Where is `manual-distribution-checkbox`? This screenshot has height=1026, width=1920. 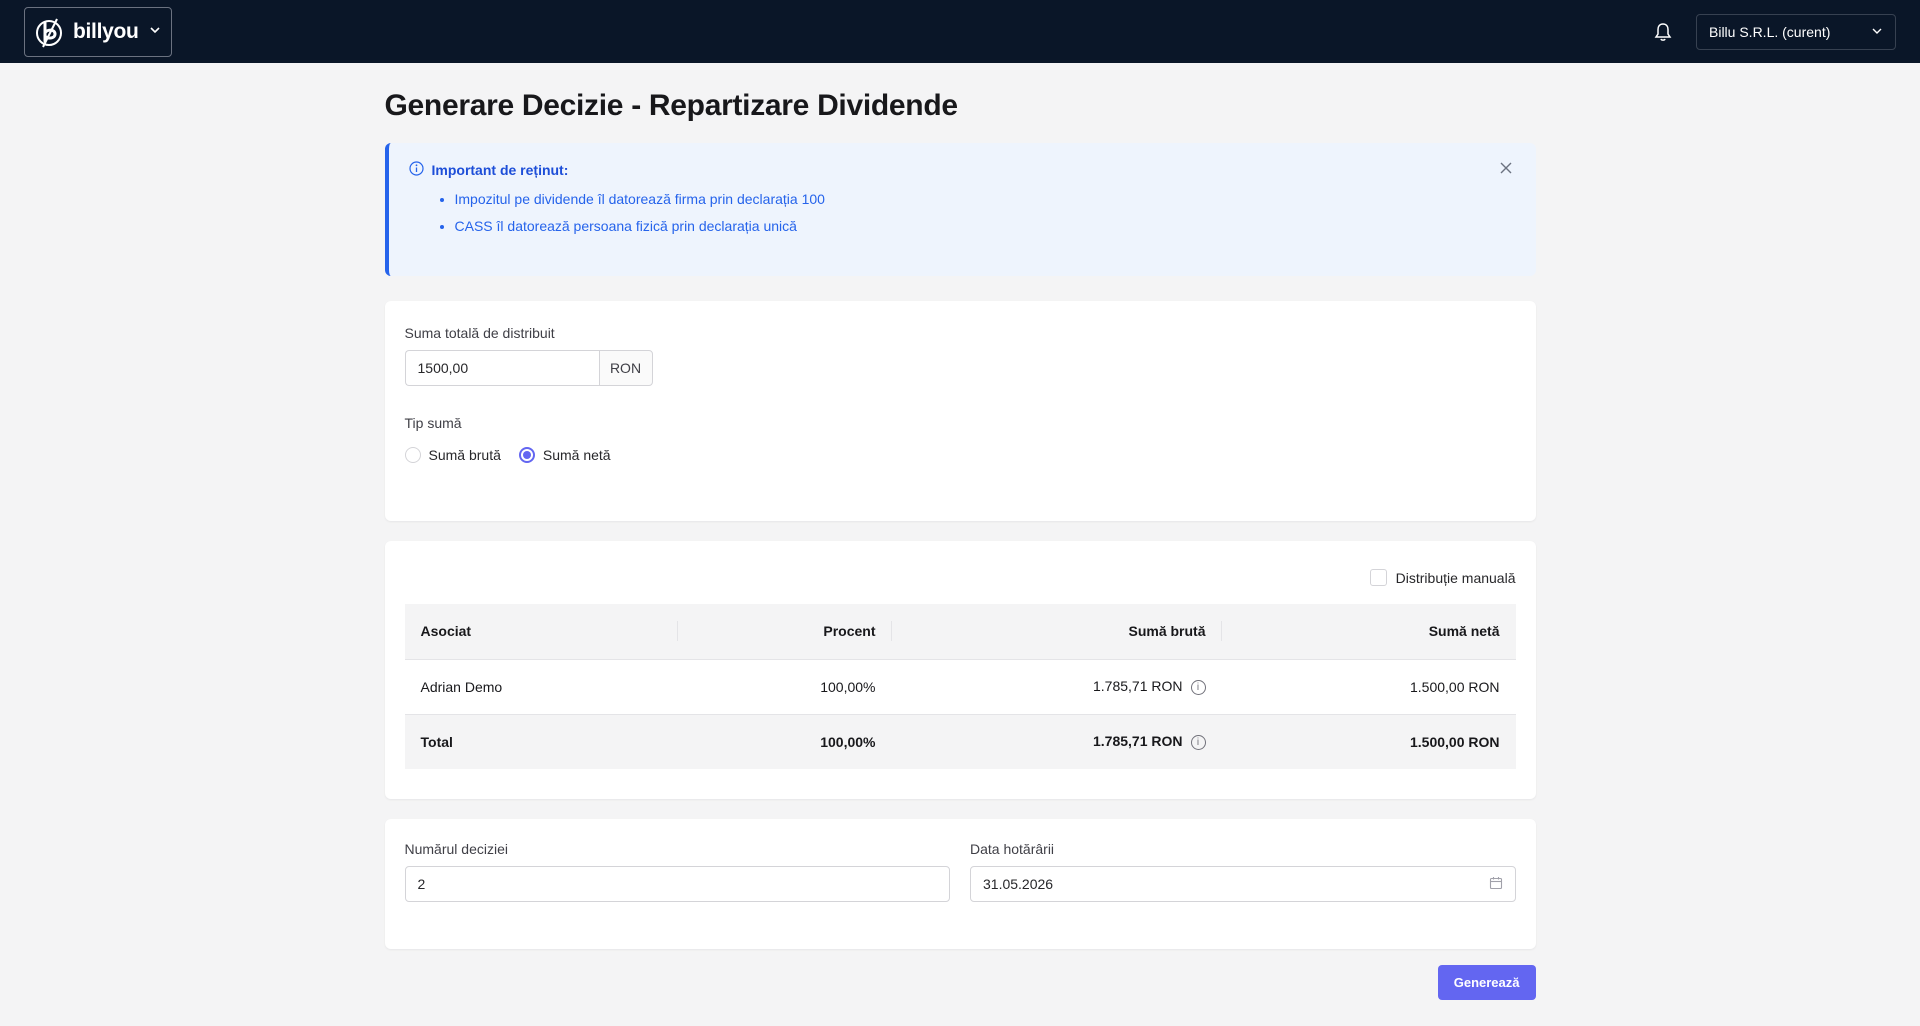 manual-distribution-checkbox is located at coordinates (1378, 577).